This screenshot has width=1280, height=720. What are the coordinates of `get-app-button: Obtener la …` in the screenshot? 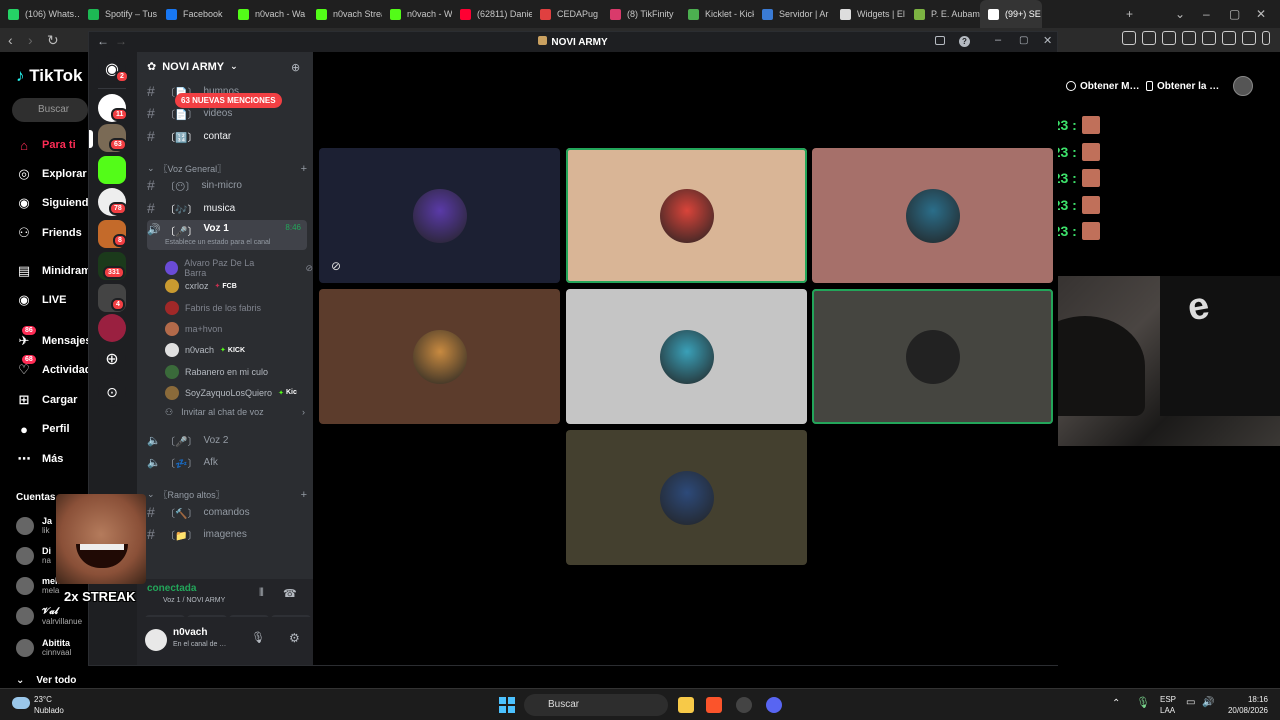 It's located at (1182, 86).